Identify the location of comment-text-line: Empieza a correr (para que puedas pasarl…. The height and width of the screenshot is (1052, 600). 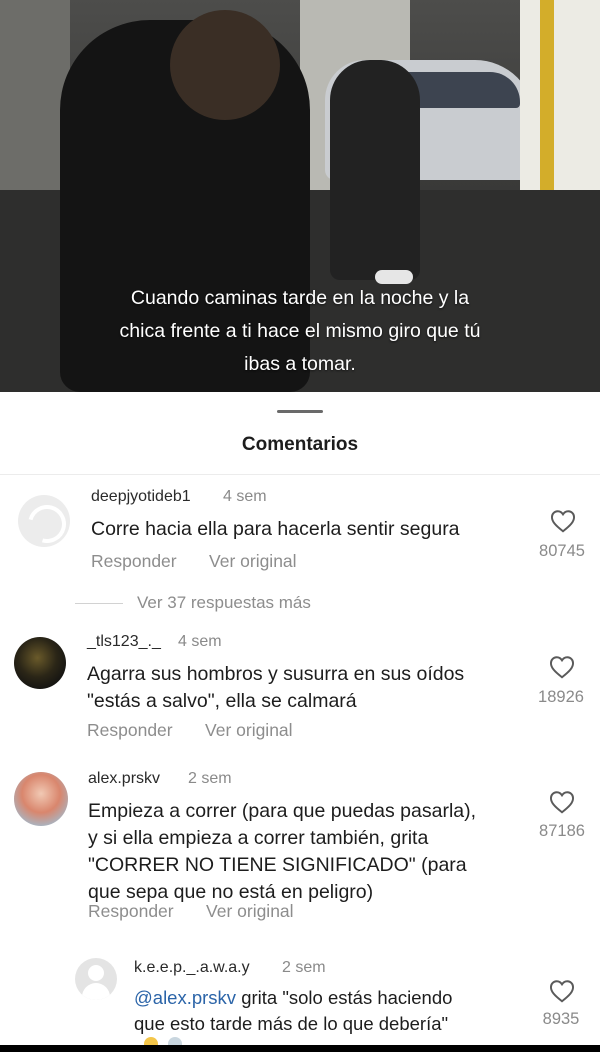
(282, 811).